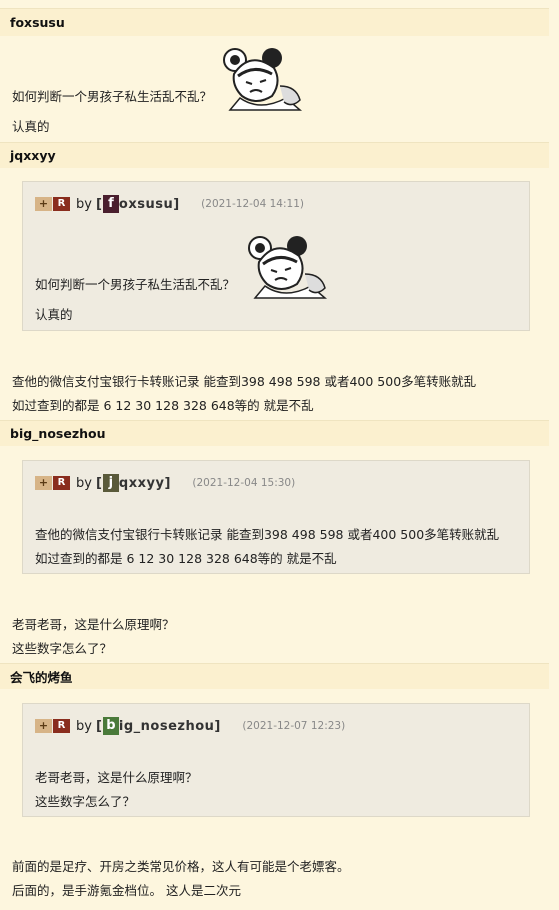 The image size is (559, 910). What do you see at coordinates (116, 777) in the screenshot?
I see `quote-text-line: 老哥老哥，这是什么原理啊？` at bounding box center [116, 777].